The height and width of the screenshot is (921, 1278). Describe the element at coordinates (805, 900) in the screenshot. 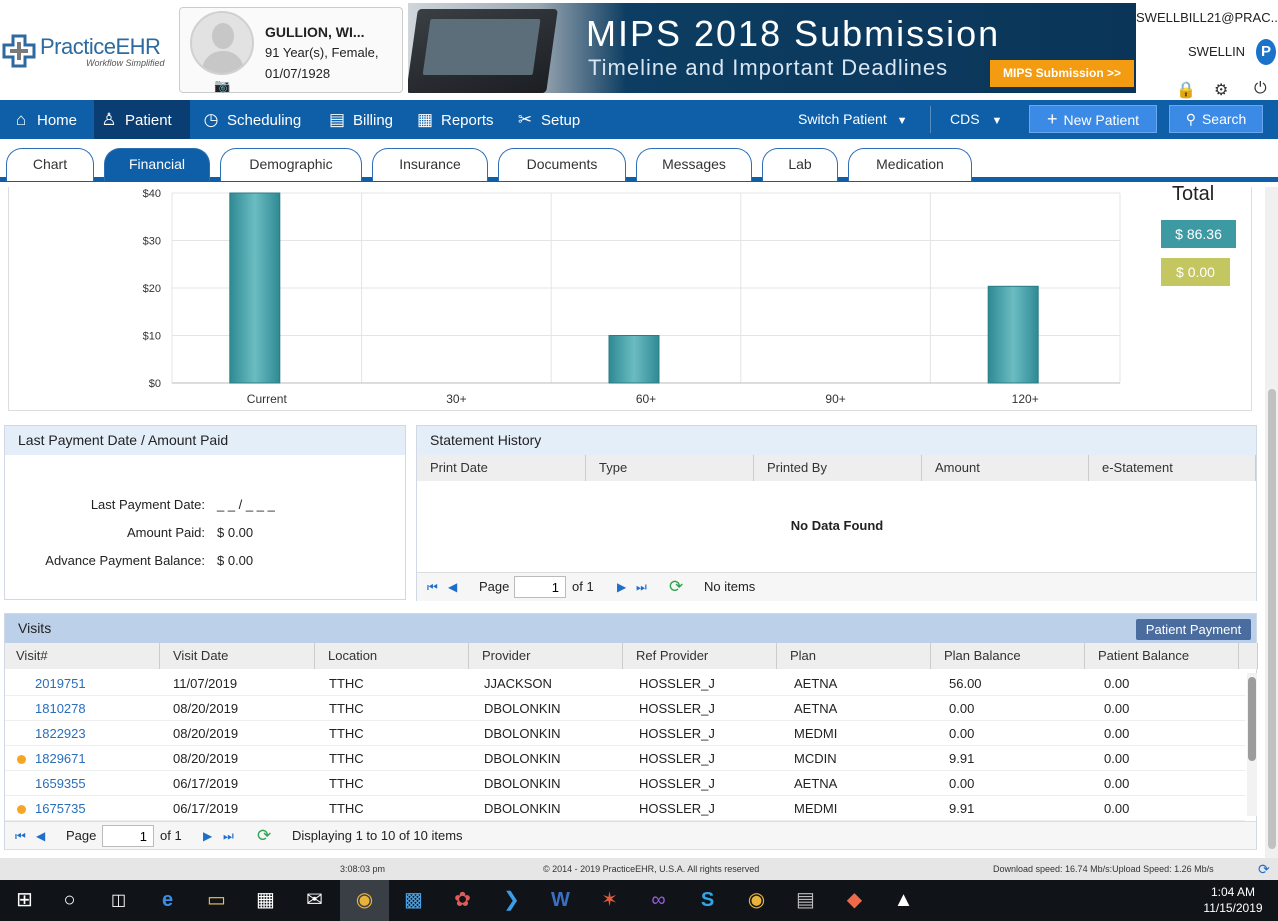

I see `network-icon: ▤` at that location.